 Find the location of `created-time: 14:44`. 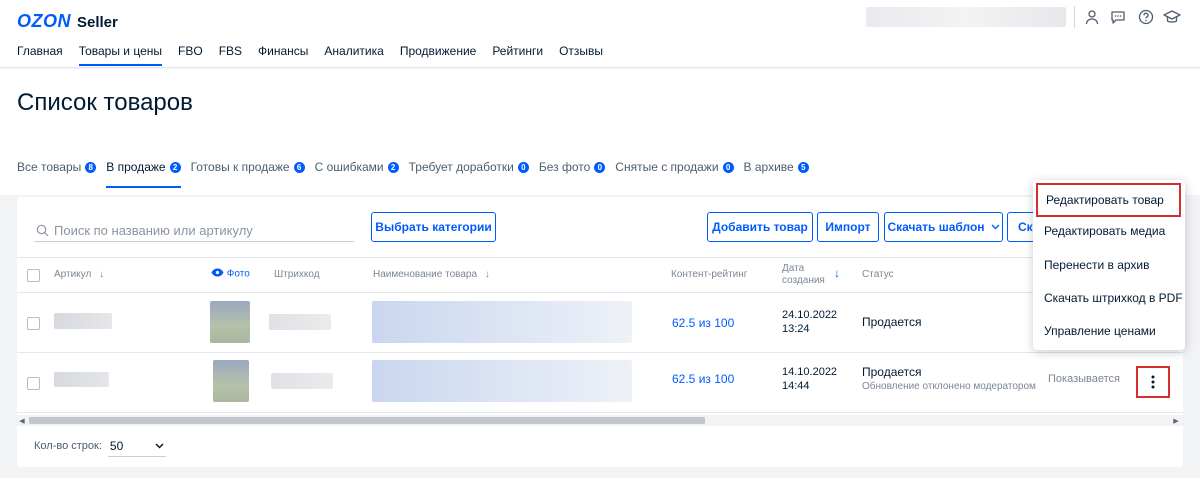

created-time: 14:44 is located at coordinates (796, 386).